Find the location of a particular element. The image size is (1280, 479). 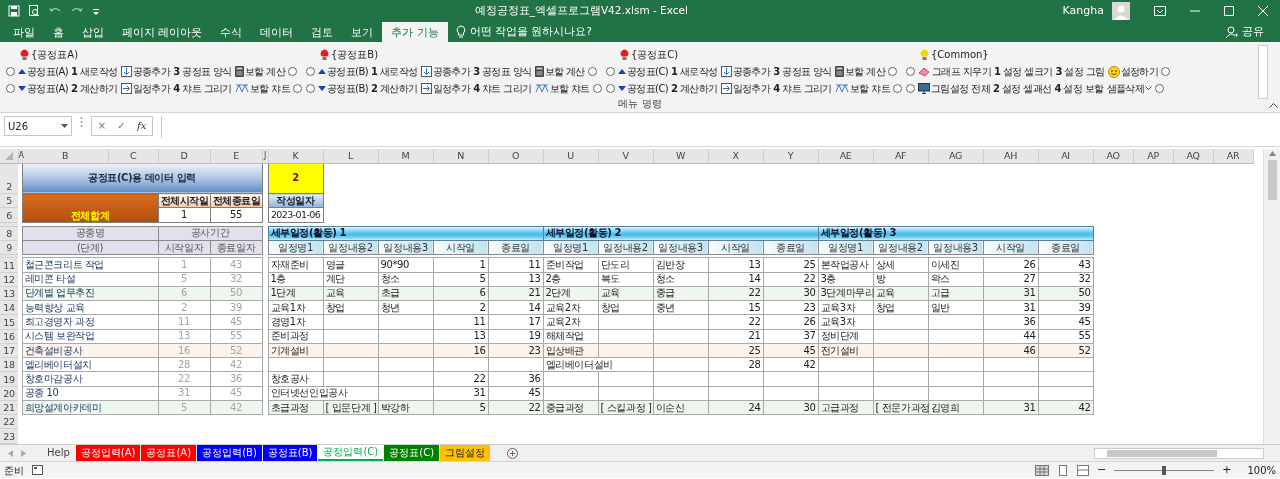

menu-tab: 파일 is located at coordinates (24, 32).